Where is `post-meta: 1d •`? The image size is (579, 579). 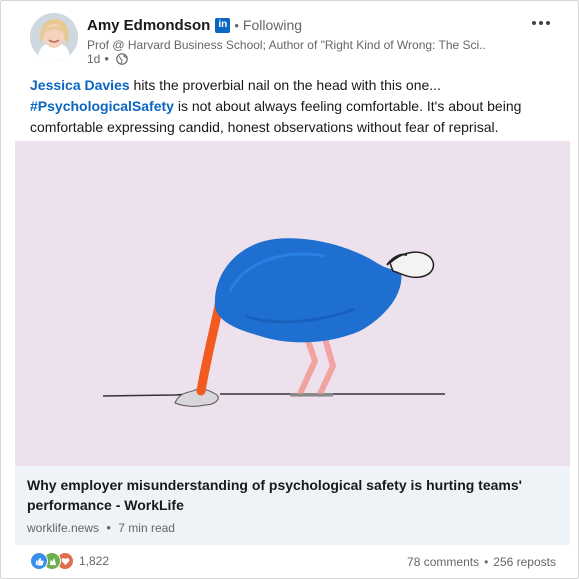 post-meta: 1d • is located at coordinates (107, 58).